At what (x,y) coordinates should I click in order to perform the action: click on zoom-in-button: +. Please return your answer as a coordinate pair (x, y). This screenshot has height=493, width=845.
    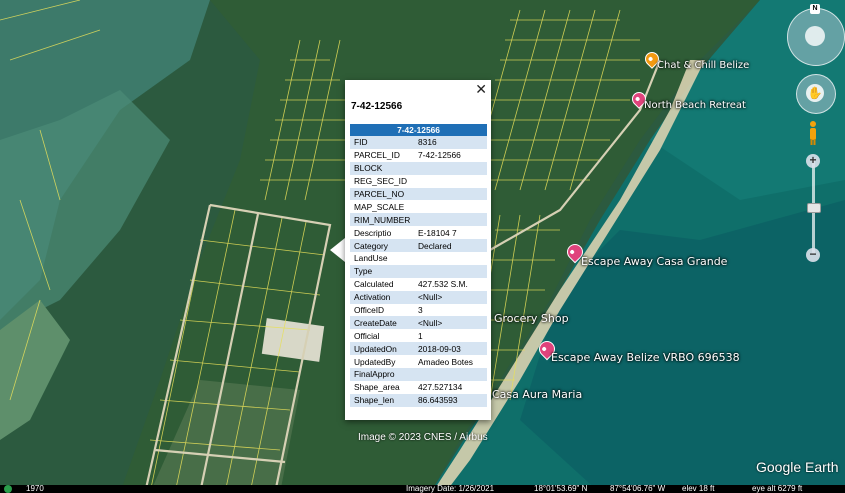
    Looking at the image, I should click on (813, 161).